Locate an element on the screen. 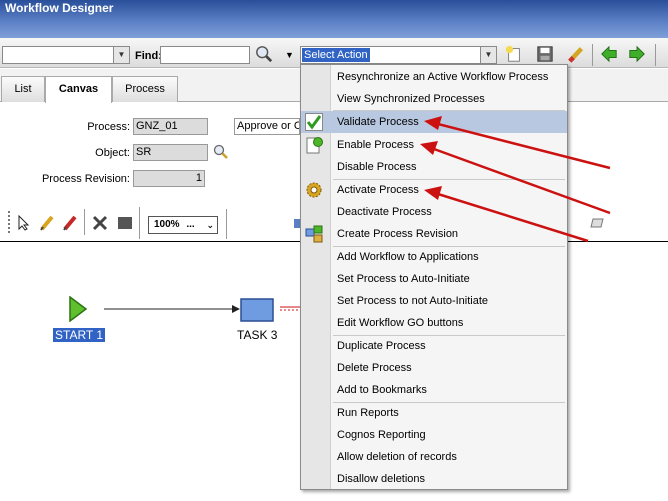 This screenshot has width=668, height=501. checkmark-icon is located at coordinates (314, 122).